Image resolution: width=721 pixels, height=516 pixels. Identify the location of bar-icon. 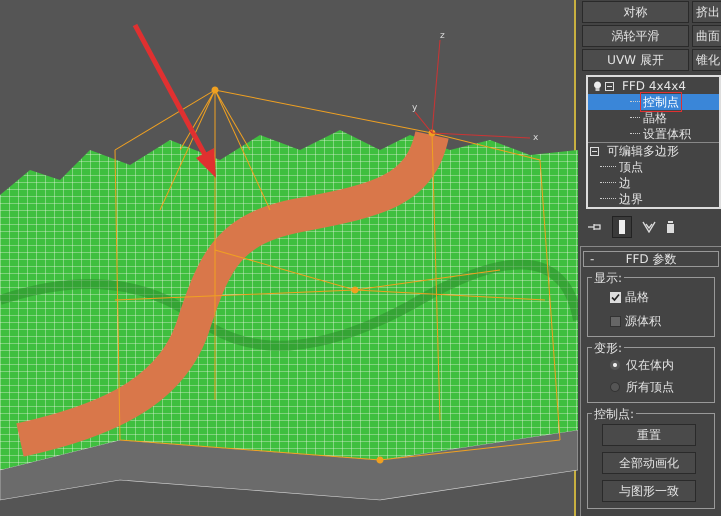
(622, 227).